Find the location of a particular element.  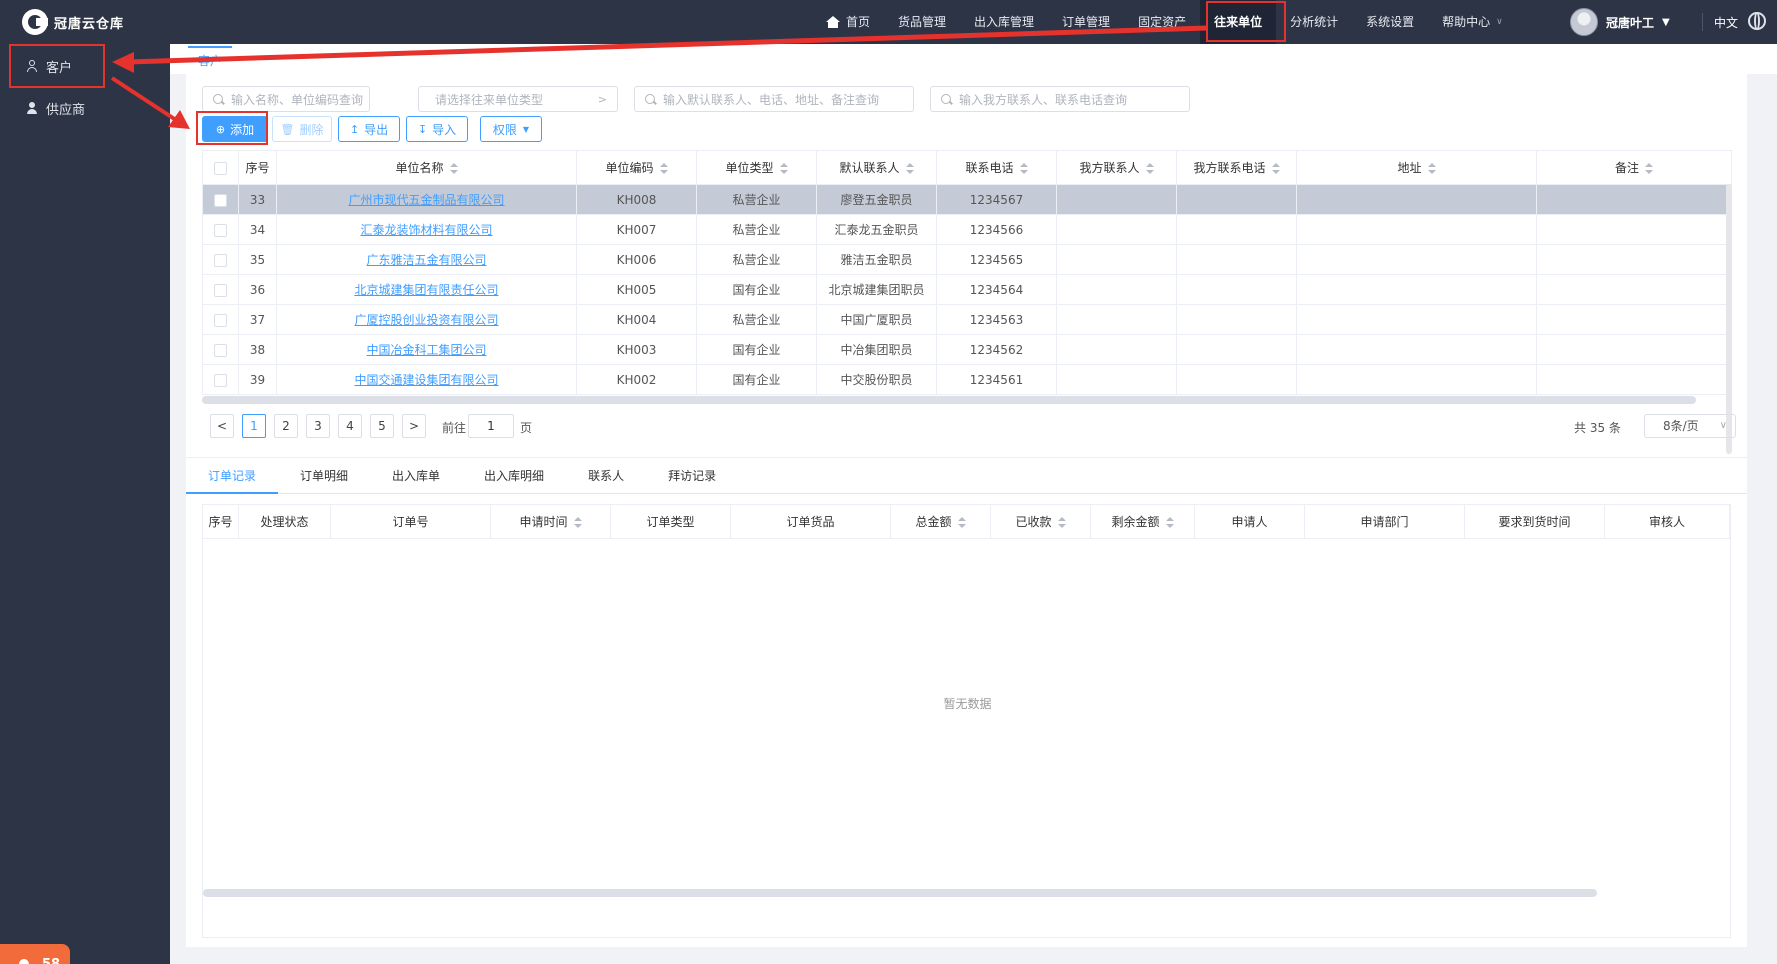

user-menu: 冠唐叶工 ▼ is located at coordinates (1620, 22).